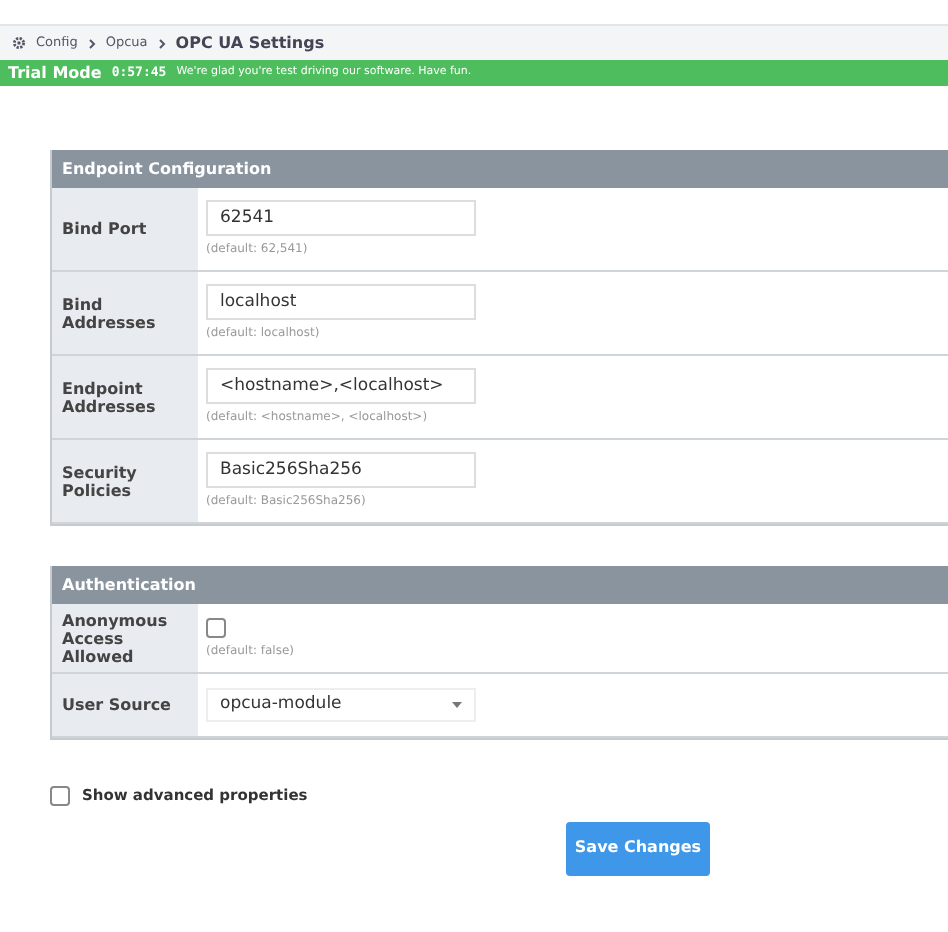  What do you see at coordinates (457, 705) in the screenshot?
I see `caret-icon` at bounding box center [457, 705].